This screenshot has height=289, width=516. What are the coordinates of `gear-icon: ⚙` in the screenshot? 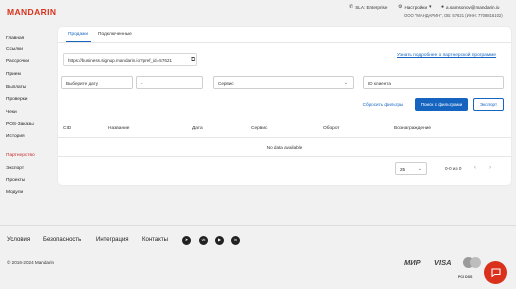 It's located at (400, 7).